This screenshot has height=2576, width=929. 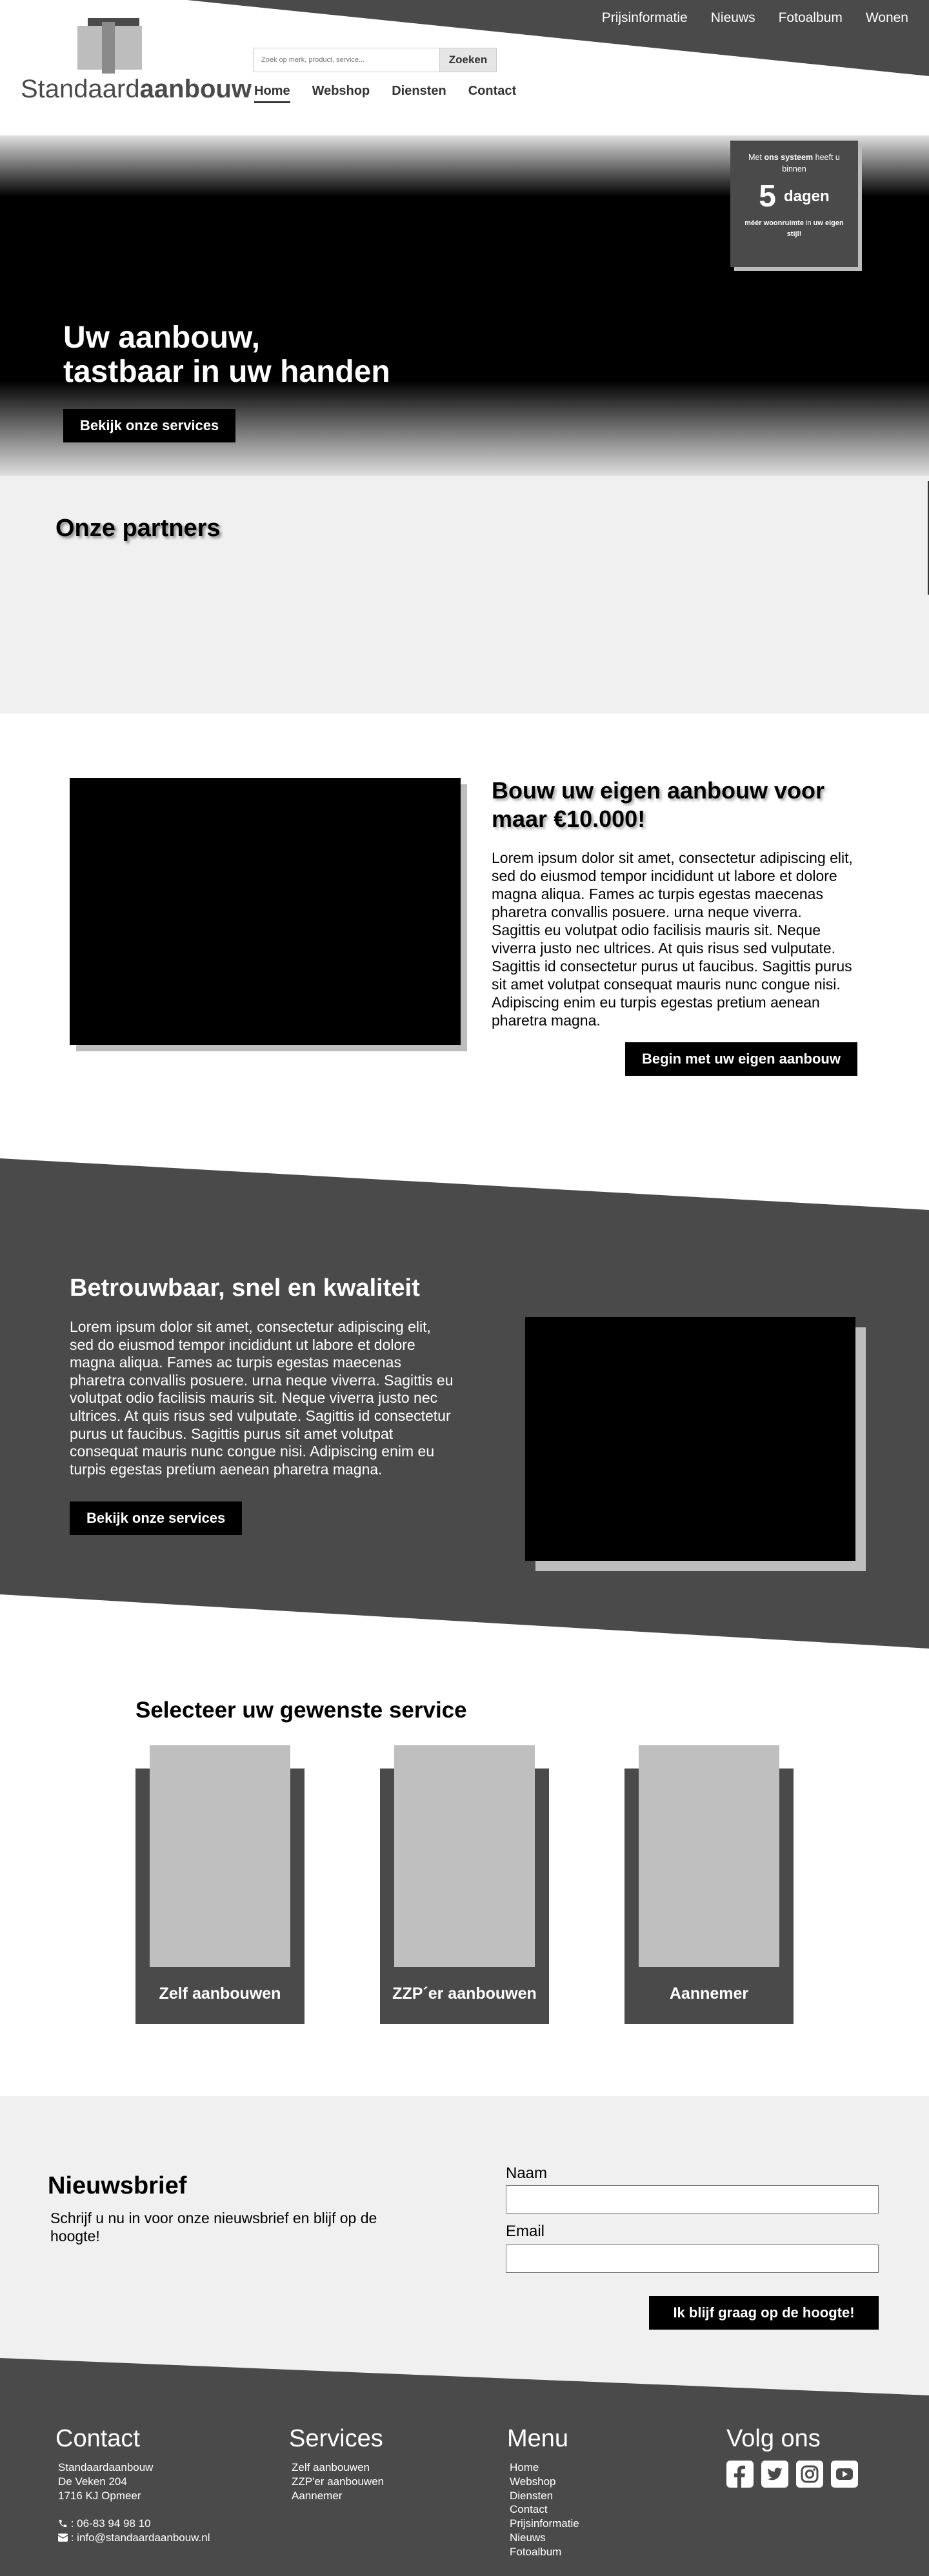 What do you see at coordinates (844, 2474) in the screenshot?
I see `youtube-icon` at bounding box center [844, 2474].